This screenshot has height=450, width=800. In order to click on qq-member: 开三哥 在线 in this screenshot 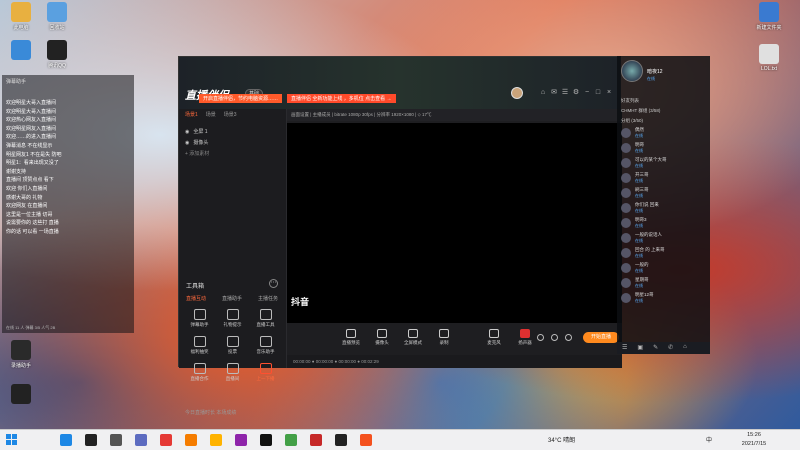, I will do `click(663, 178)`.